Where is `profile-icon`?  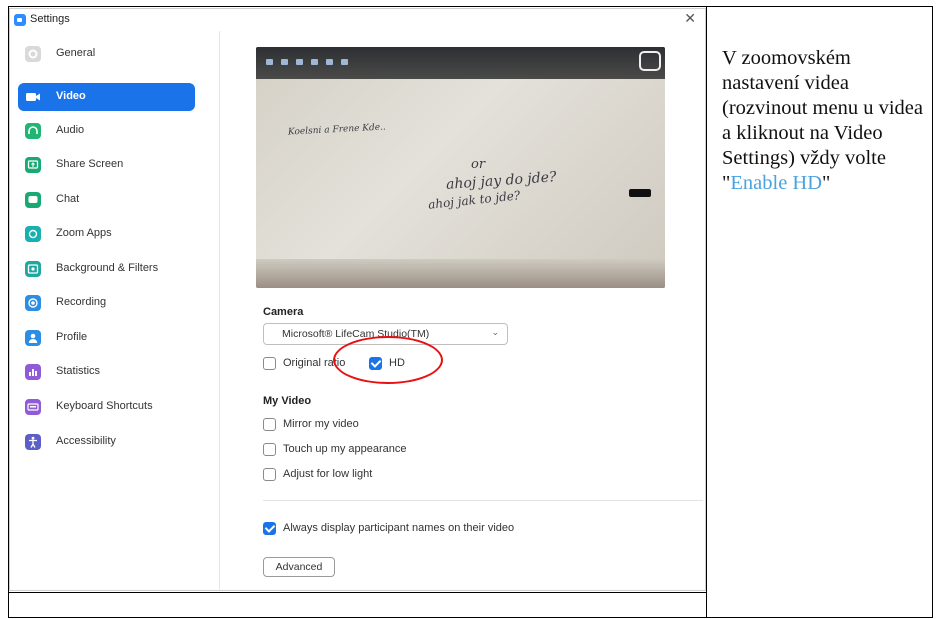
profile-icon is located at coordinates (33, 338).